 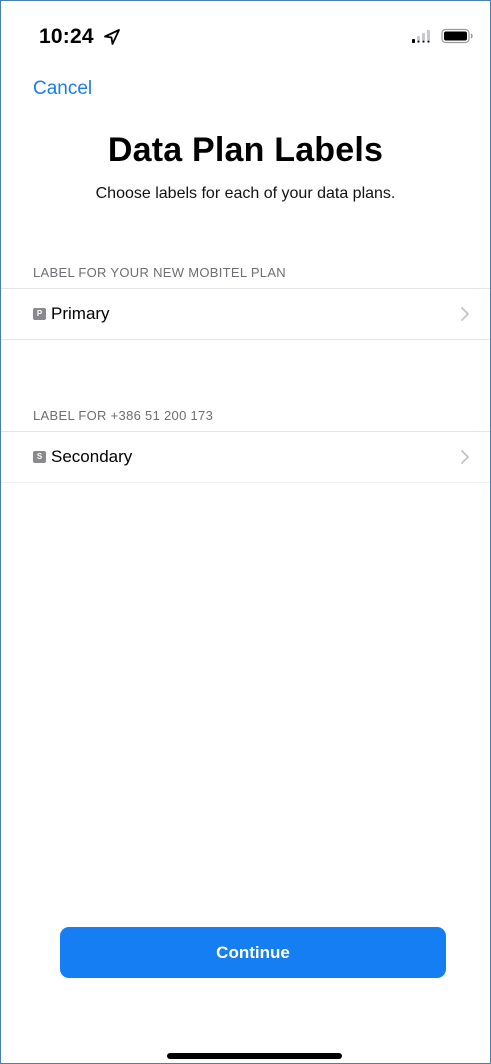 I want to click on row-label-primary: Primary, so click(x=80, y=313).